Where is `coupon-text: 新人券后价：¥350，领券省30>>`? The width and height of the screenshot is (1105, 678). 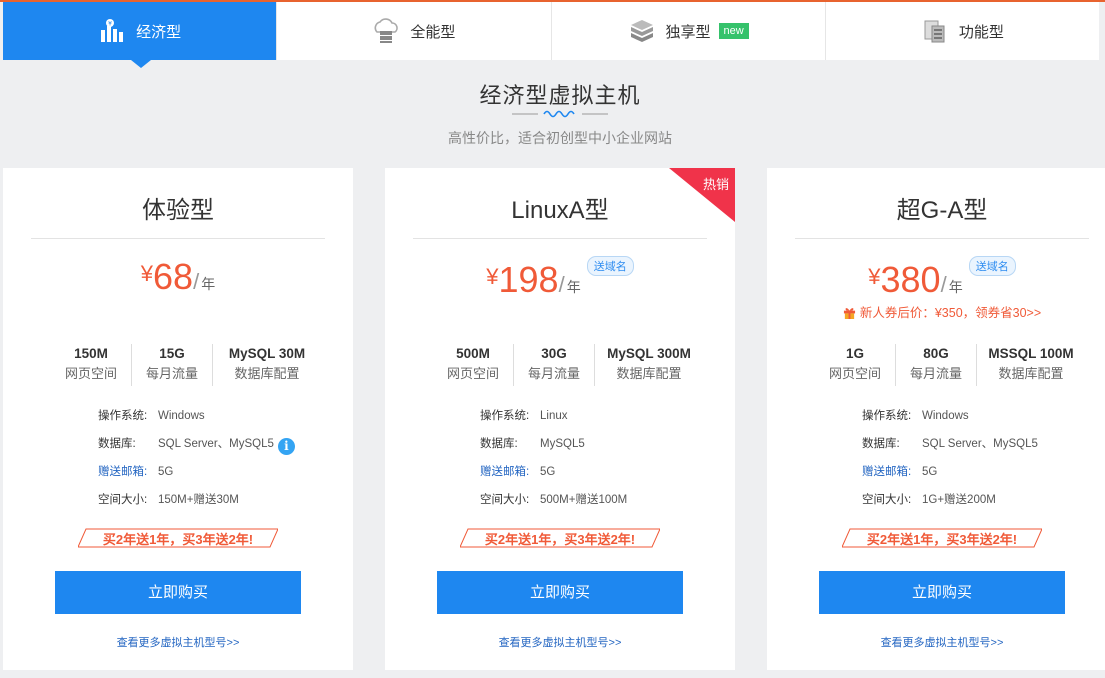 coupon-text: 新人券后价：¥350，领券省30>> is located at coordinates (950, 313).